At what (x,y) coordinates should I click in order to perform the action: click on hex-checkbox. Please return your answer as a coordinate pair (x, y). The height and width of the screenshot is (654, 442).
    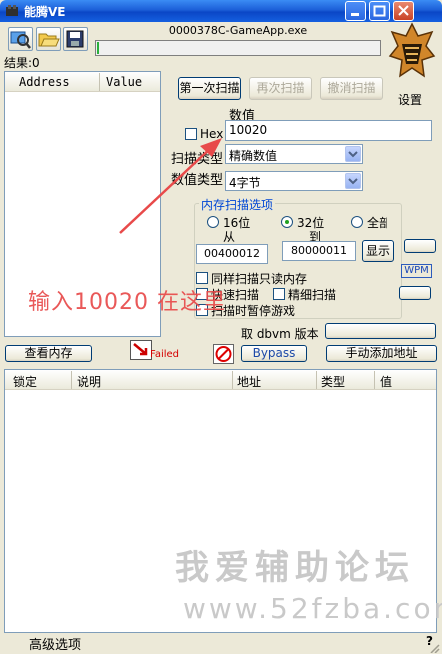
    Looking at the image, I should click on (191, 134).